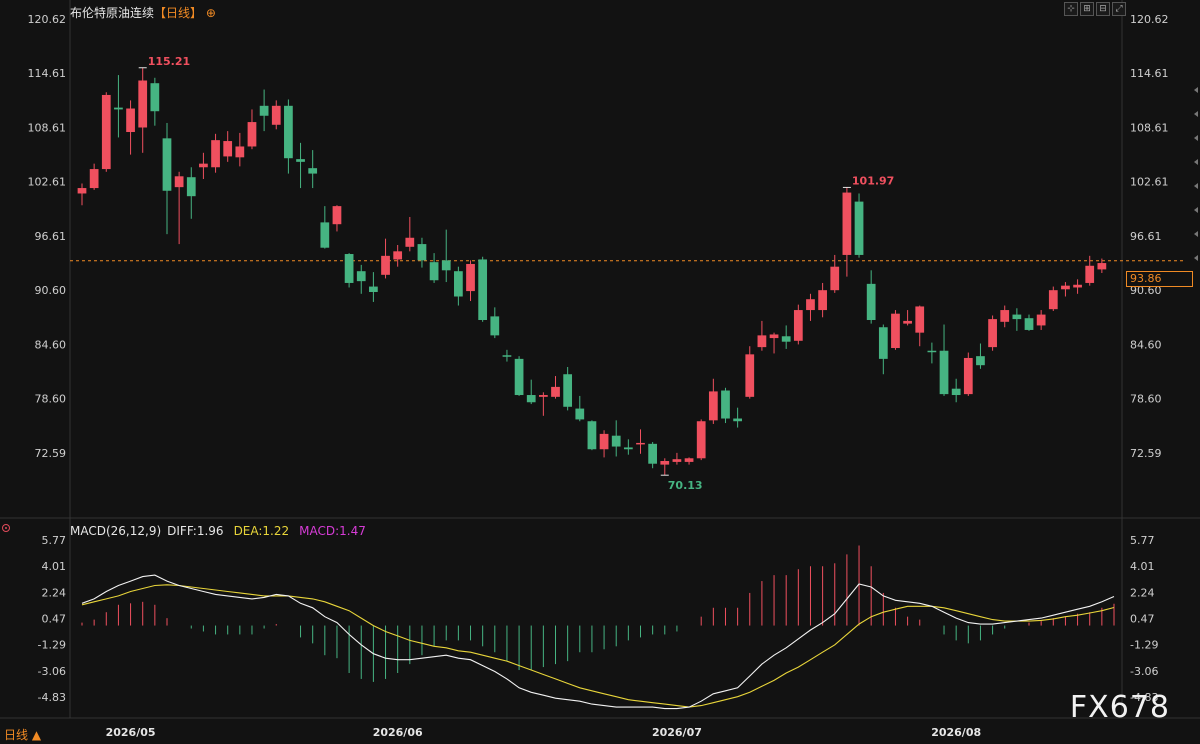  What do you see at coordinates (1144, 645) in the screenshot?
I see `macd-y-tick-right: -1.29` at bounding box center [1144, 645].